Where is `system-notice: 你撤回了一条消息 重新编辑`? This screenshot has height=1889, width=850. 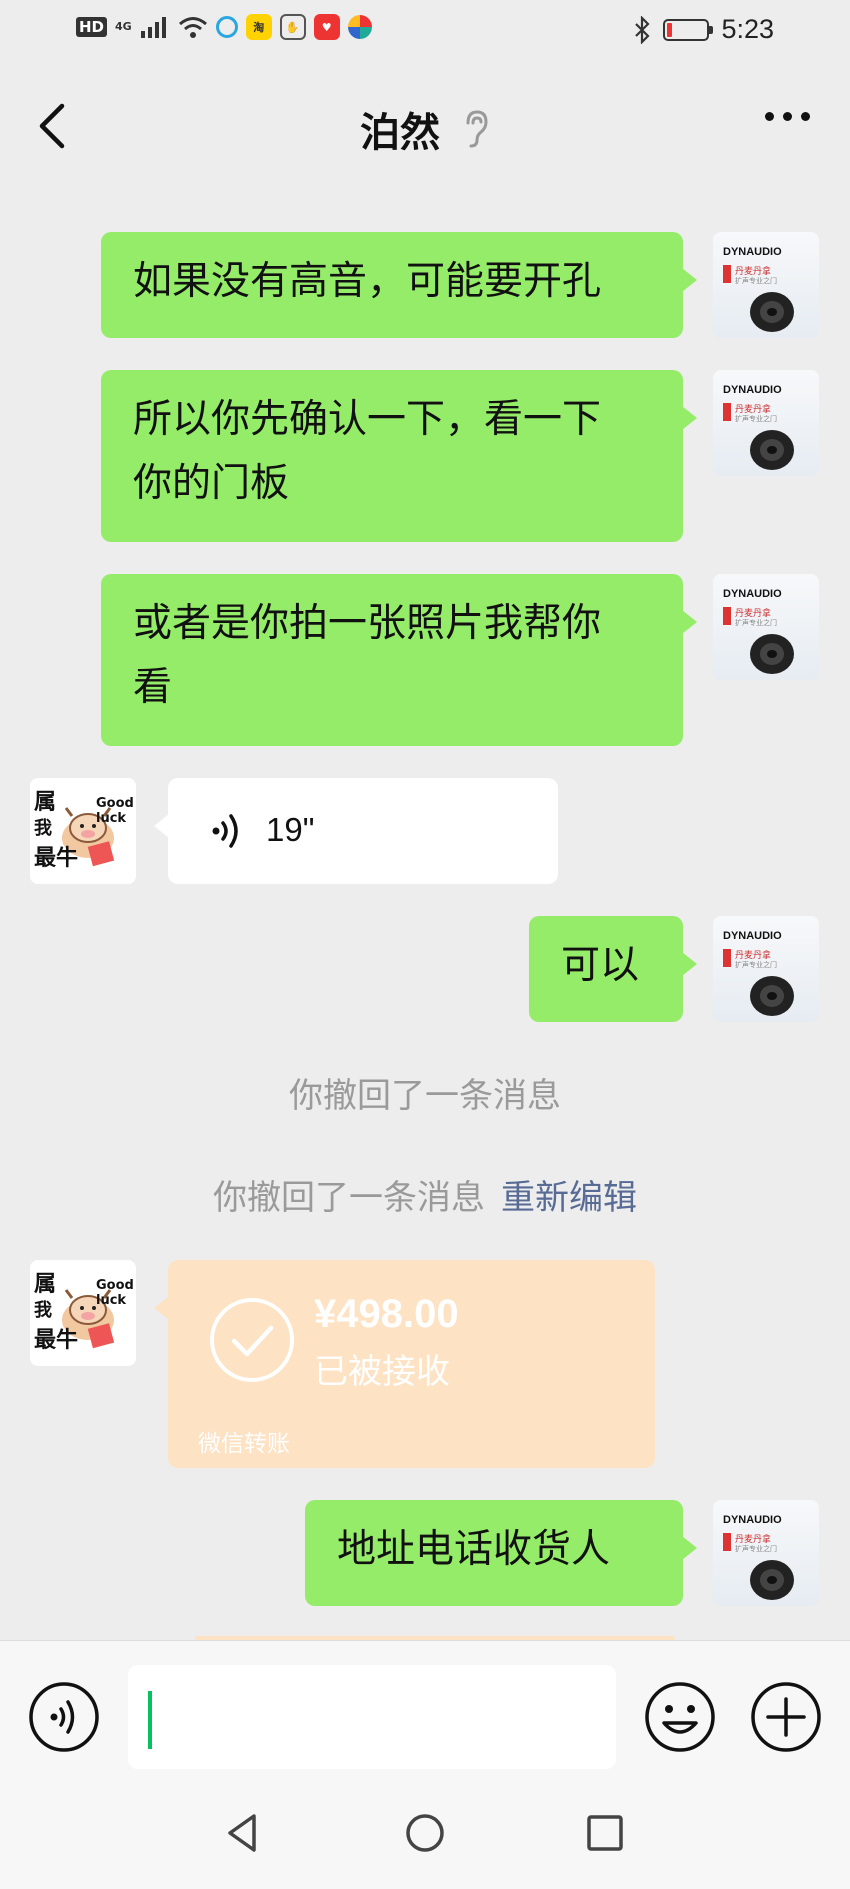
system-notice: 你撤回了一条消息 重新编辑 is located at coordinates (425, 1194).